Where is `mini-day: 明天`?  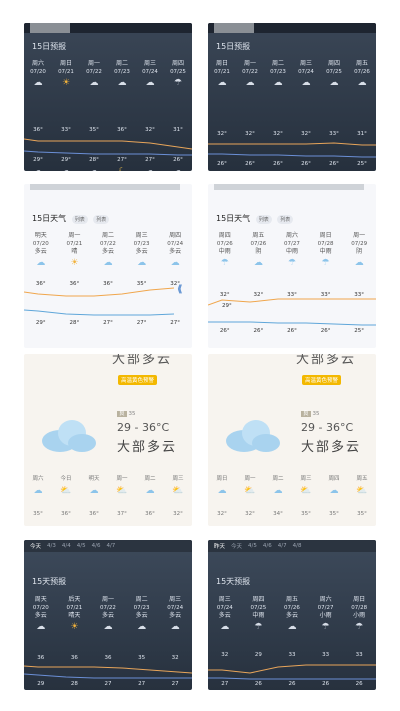 mini-day: 明天 is located at coordinates (94, 479).